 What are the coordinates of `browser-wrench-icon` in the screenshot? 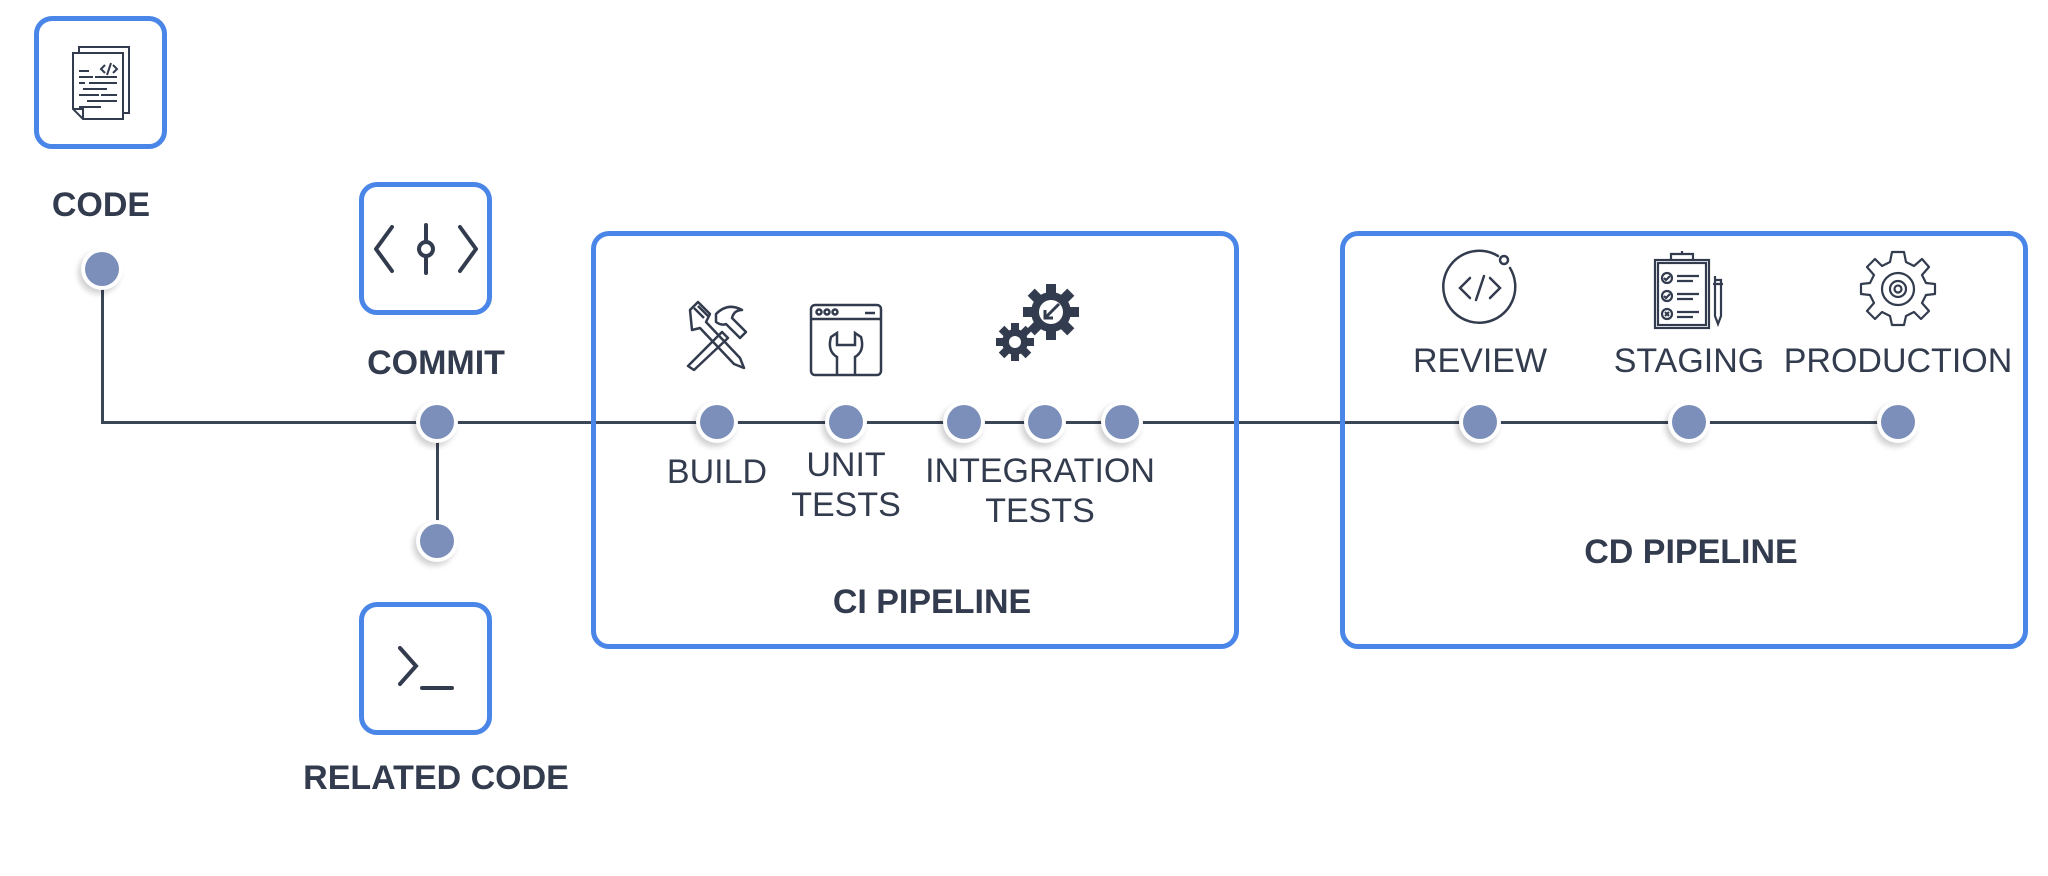 It's located at (846, 340).